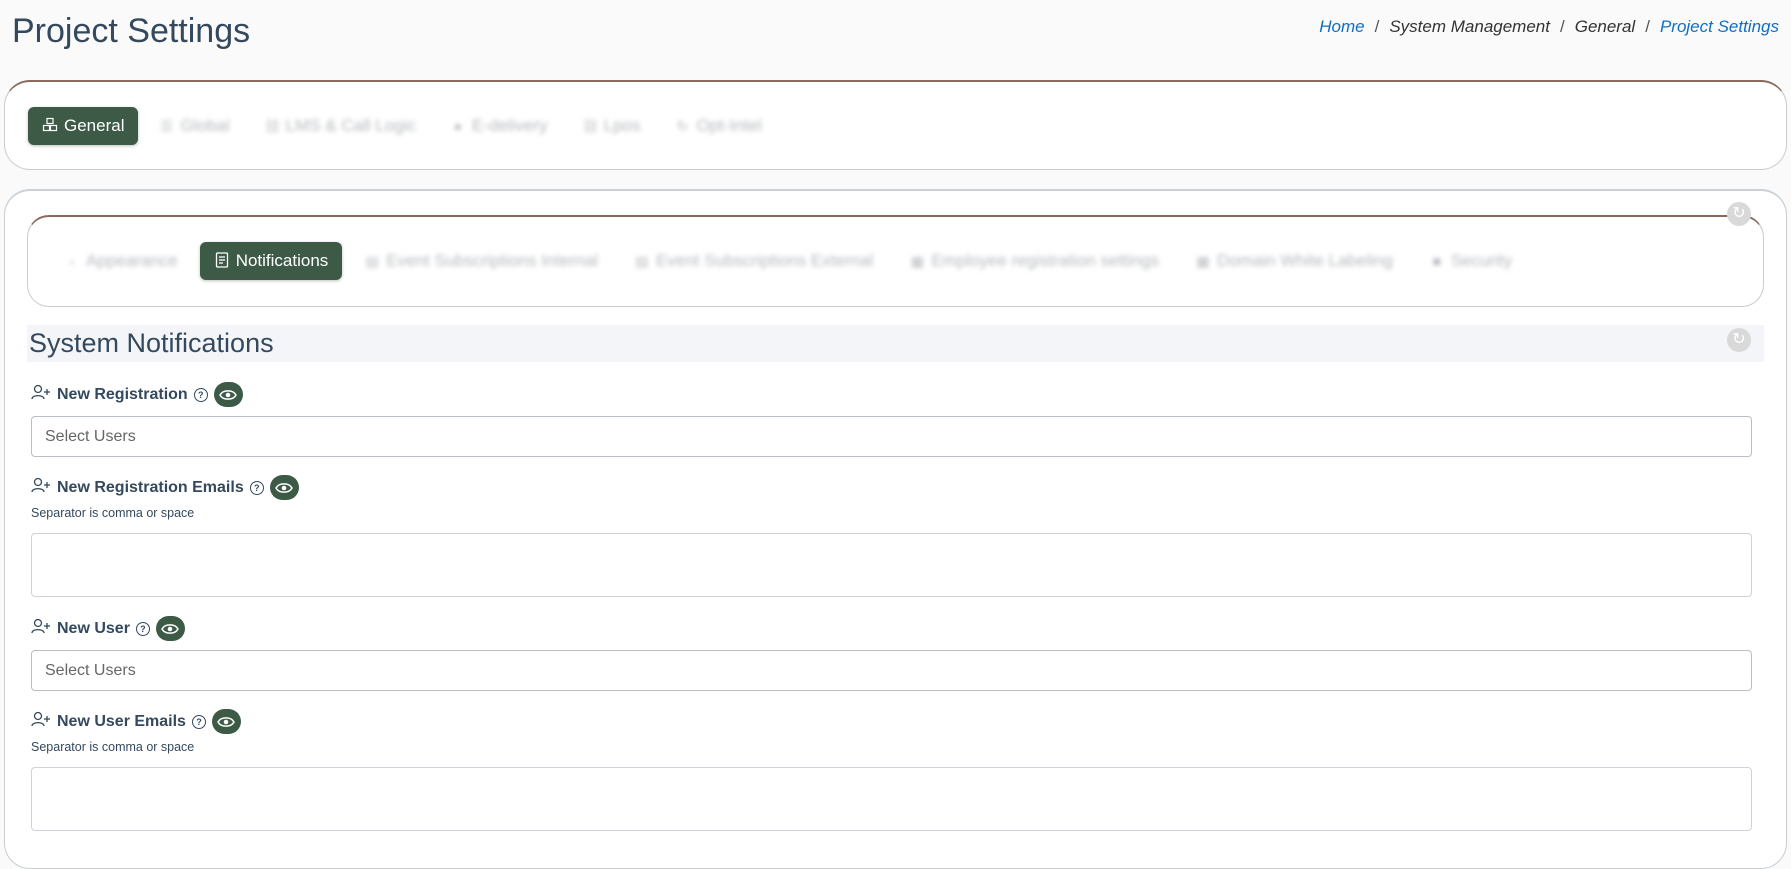 Image resolution: width=1791 pixels, height=869 pixels. I want to click on new-user-emails-label: New User Emails ?, so click(136, 721).